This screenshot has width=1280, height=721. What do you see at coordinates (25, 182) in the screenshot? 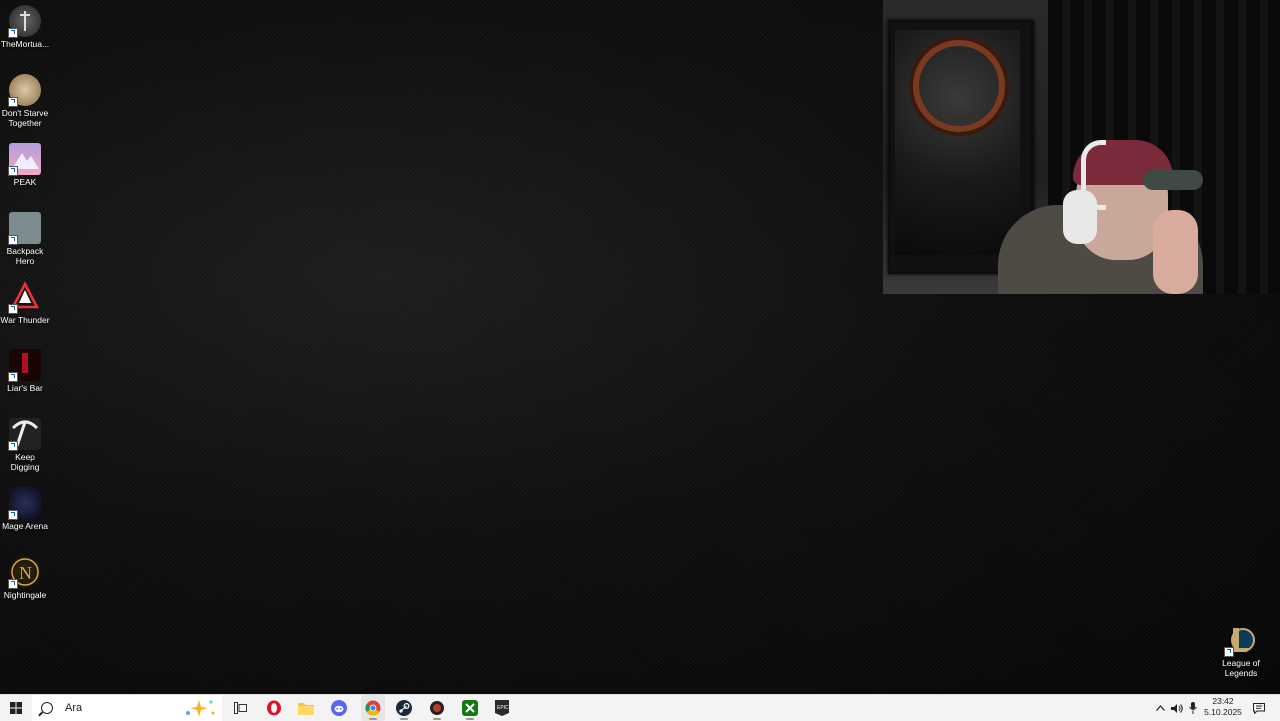
I see `desktop-icon-label: PEAK` at bounding box center [25, 182].